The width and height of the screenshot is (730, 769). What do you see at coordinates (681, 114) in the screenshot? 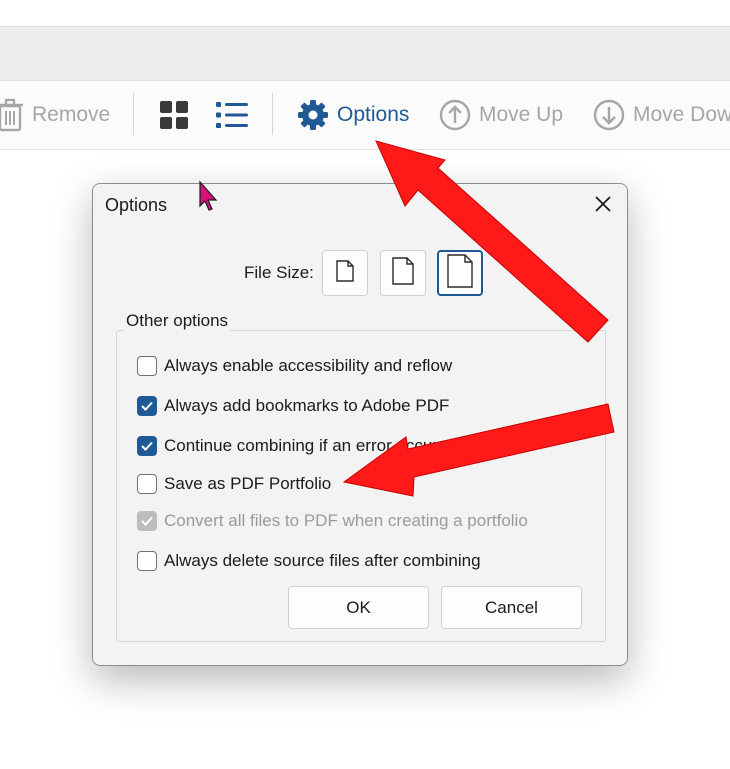
I see `move-down-label: Move Dow` at bounding box center [681, 114].